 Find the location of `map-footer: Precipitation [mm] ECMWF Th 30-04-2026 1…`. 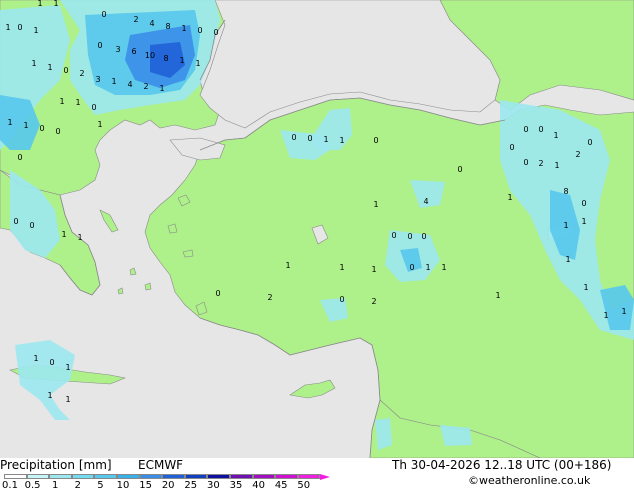

map-footer: Precipitation [mm] ECMWF Th 30-04-2026 1… is located at coordinates (317, 474).